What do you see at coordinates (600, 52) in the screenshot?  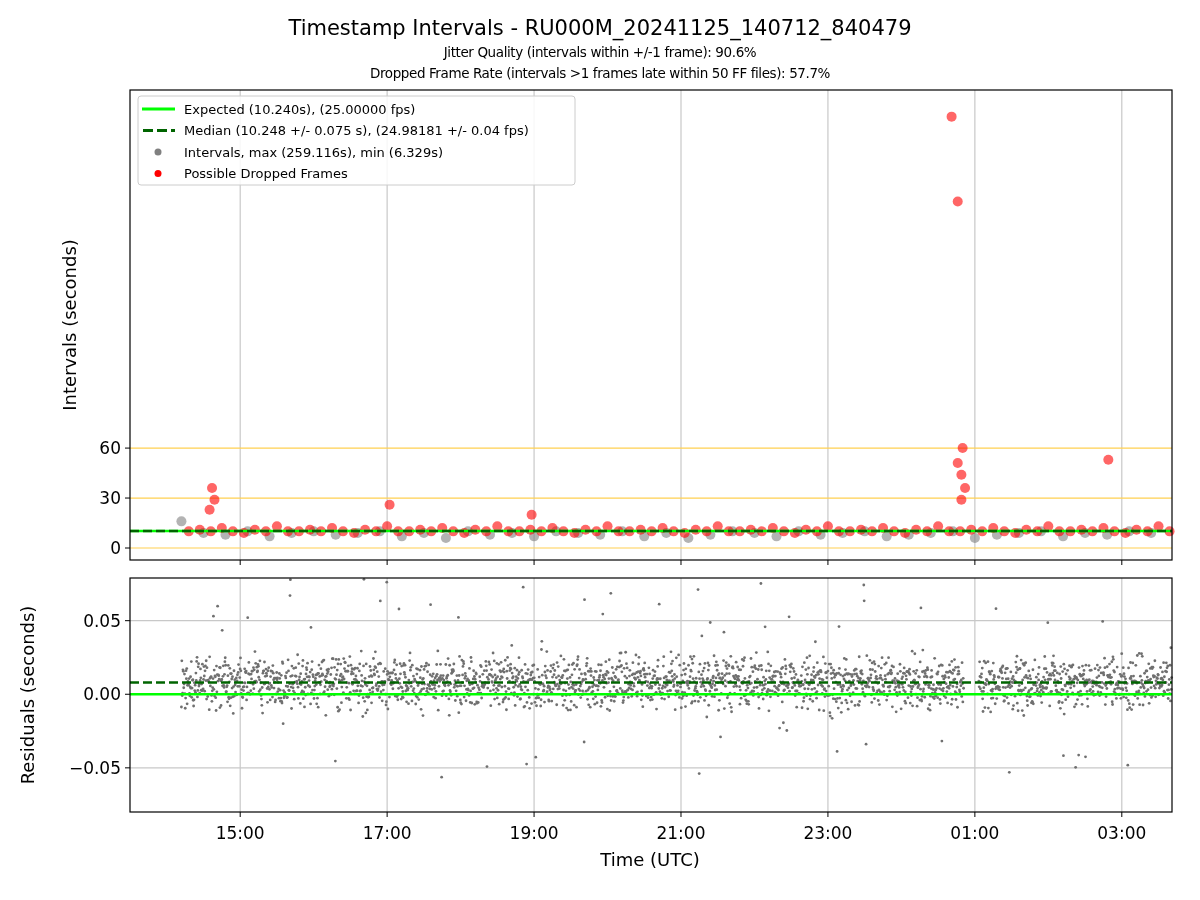 I see `figure-subtitle: Jitter Quality (intervals within +/-1 frame): 90.6%` at bounding box center [600, 52].